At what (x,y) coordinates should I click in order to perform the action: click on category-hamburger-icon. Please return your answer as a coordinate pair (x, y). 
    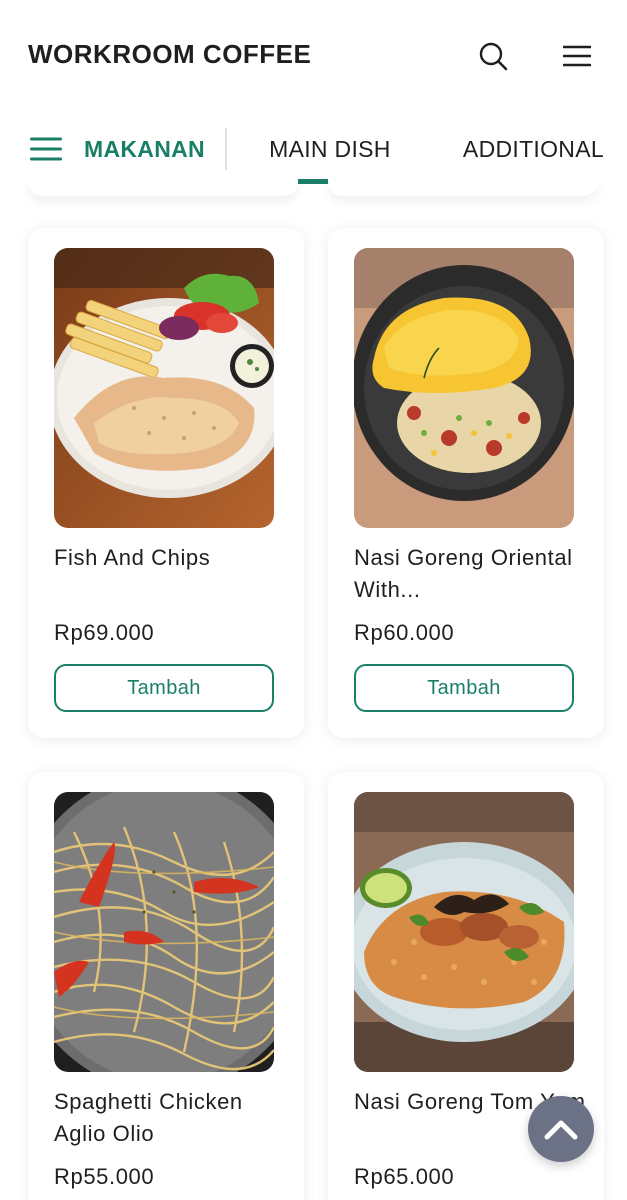
    Looking at the image, I should click on (46, 149).